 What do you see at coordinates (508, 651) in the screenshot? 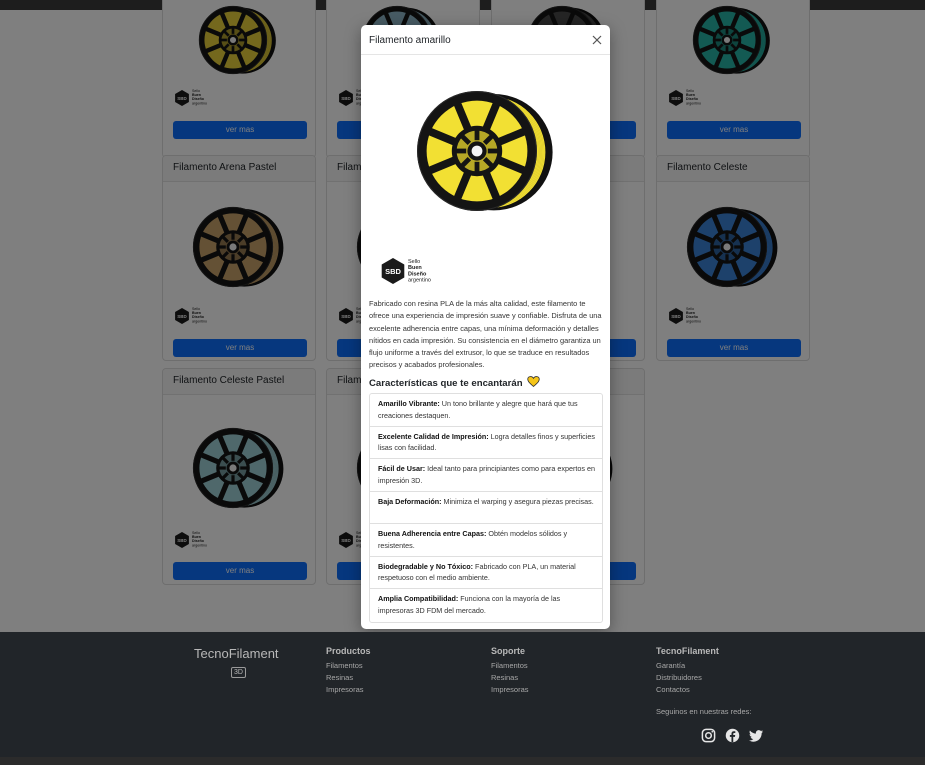
I see `footer-col-title: Soporte` at bounding box center [508, 651].